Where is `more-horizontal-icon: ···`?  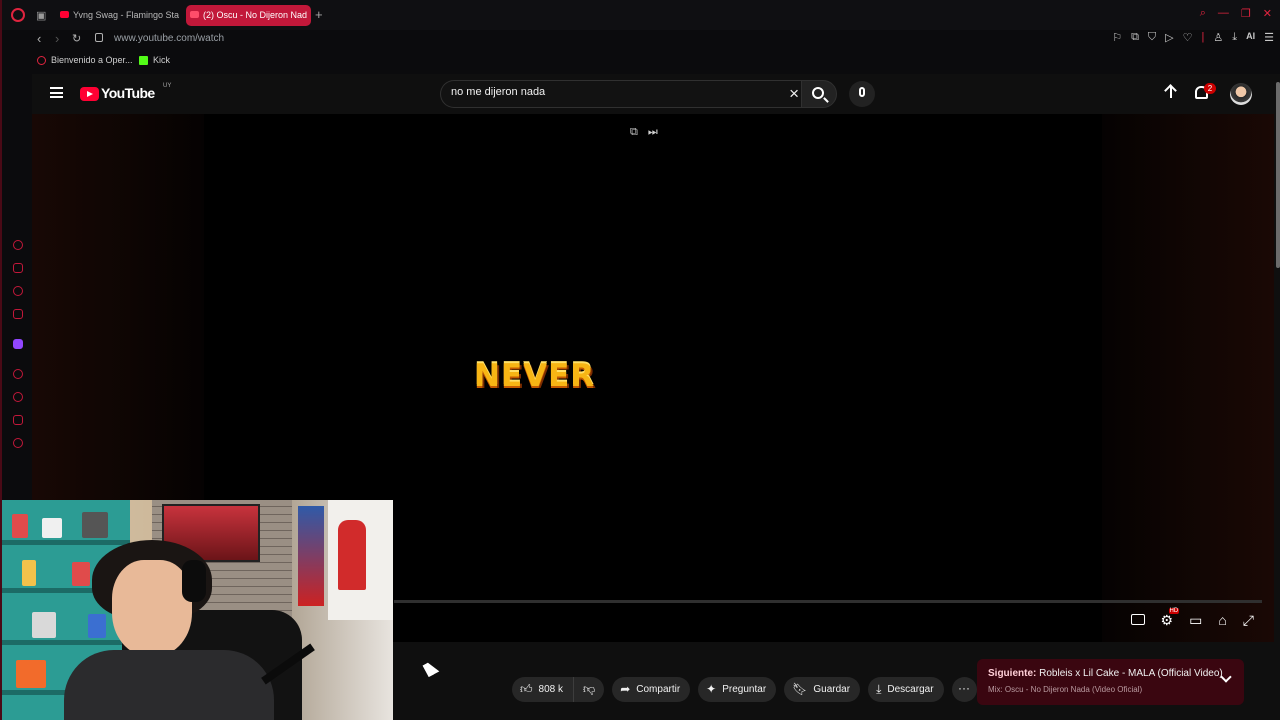
more-horizontal-icon: ··· is located at coordinates (964, 688).